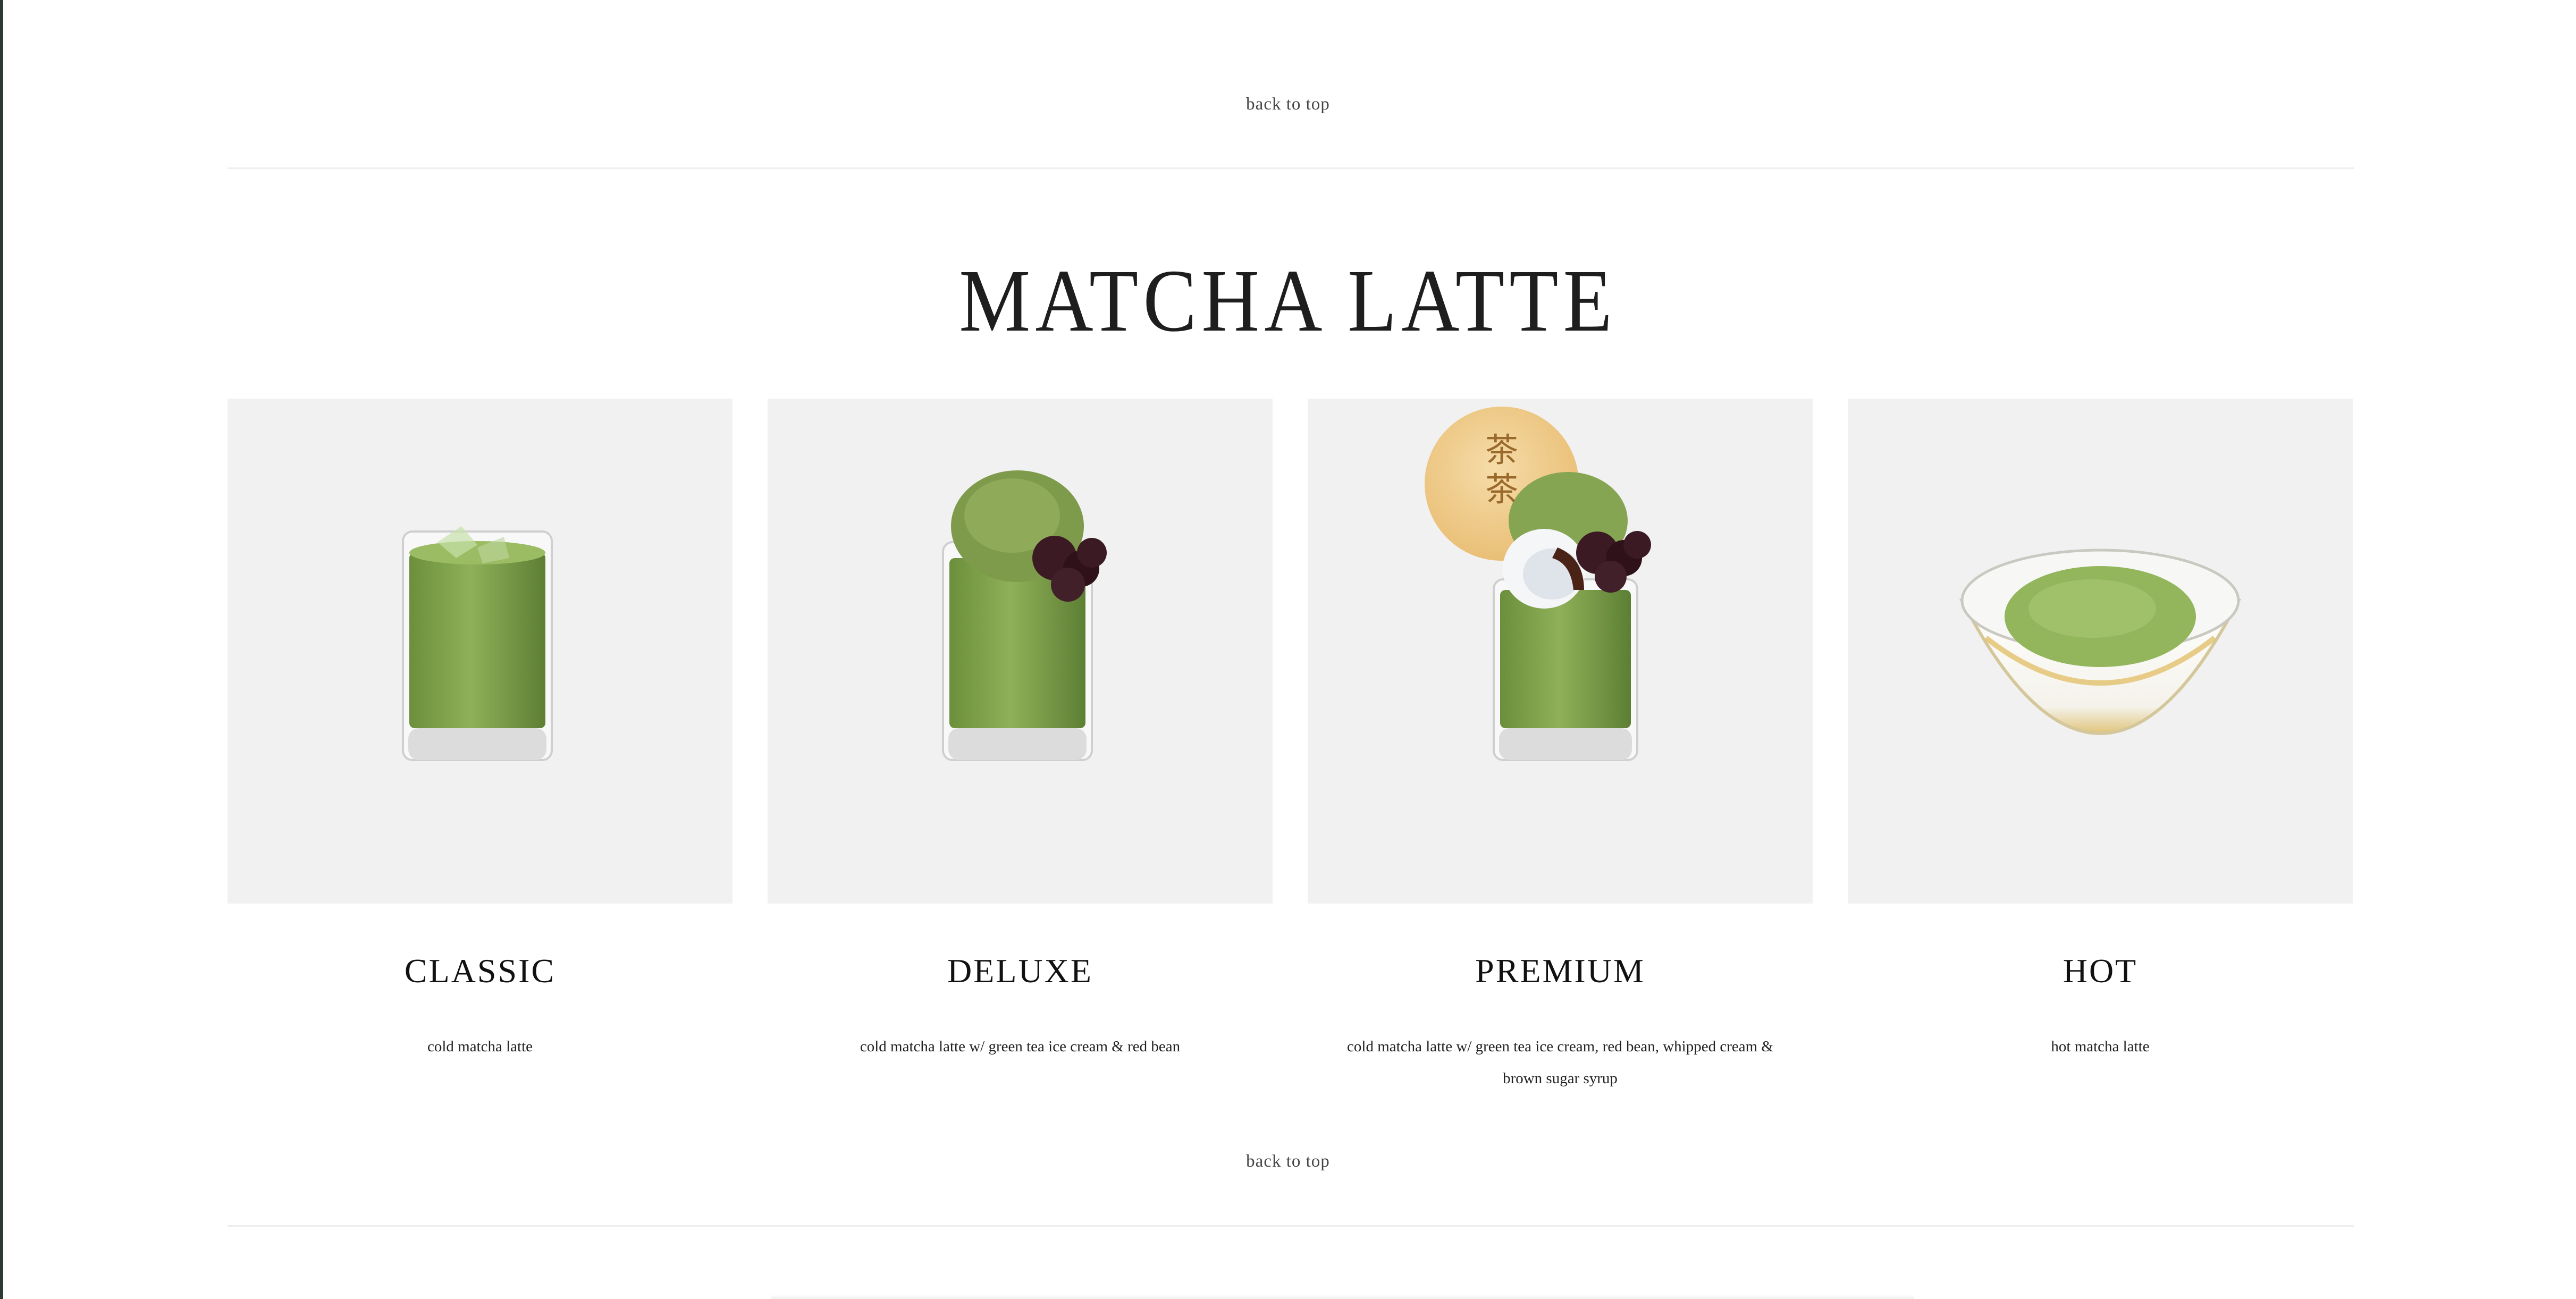 The height and width of the screenshot is (1299, 2576). Describe the element at coordinates (1560, 971) in the screenshot. I see `product-name: PREMIUM` at that location.